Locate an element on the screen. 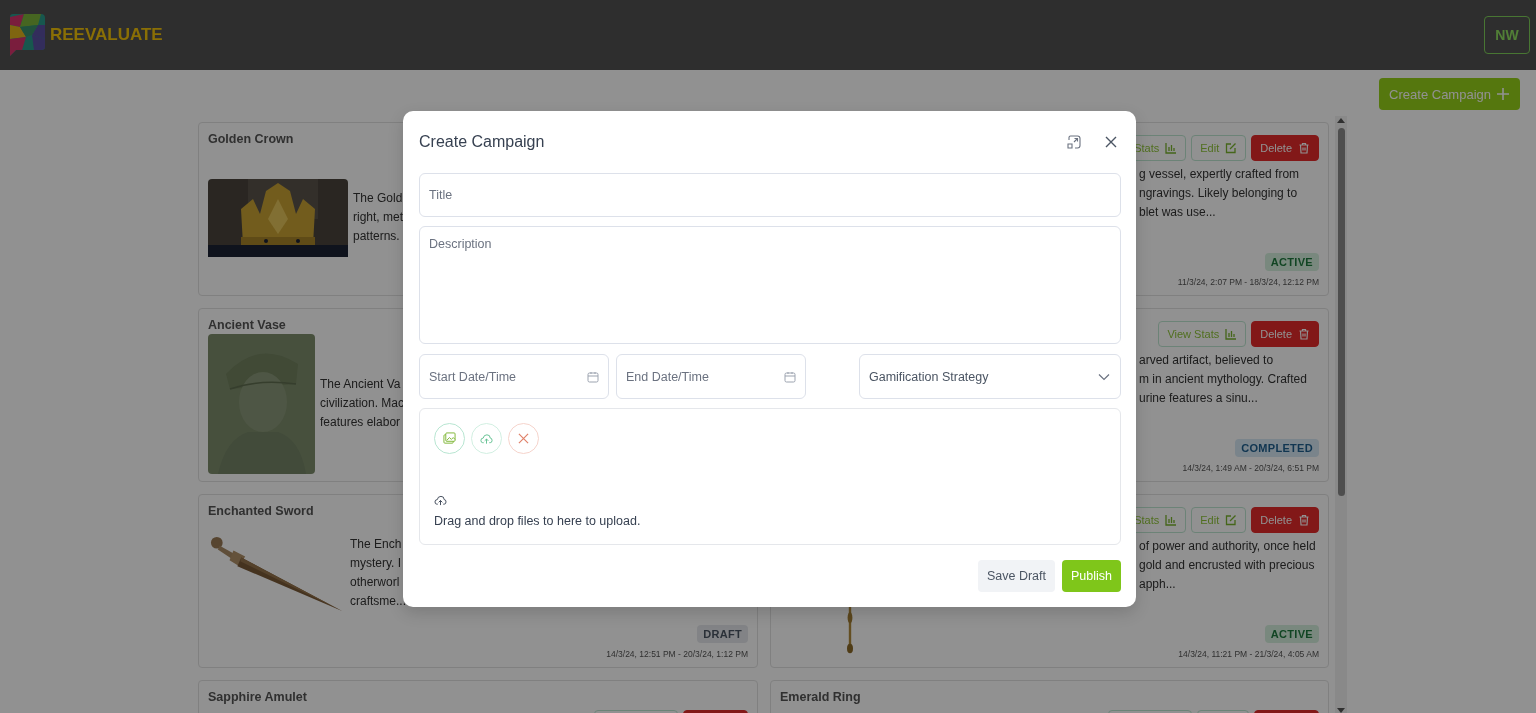 The height and width of the screenshot is (713, 1536). upload-icon is located at coordinates (440, 500).